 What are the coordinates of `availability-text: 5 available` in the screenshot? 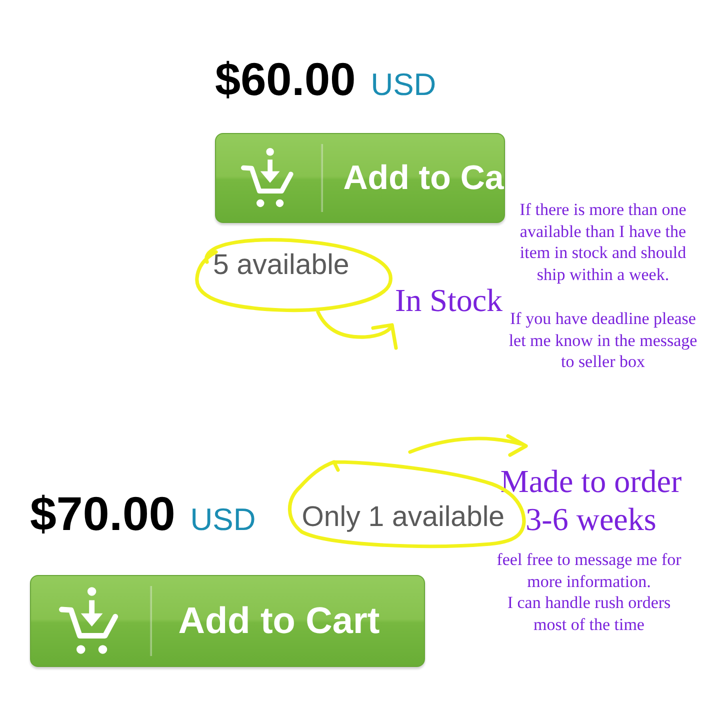 It's located at (281, 265).